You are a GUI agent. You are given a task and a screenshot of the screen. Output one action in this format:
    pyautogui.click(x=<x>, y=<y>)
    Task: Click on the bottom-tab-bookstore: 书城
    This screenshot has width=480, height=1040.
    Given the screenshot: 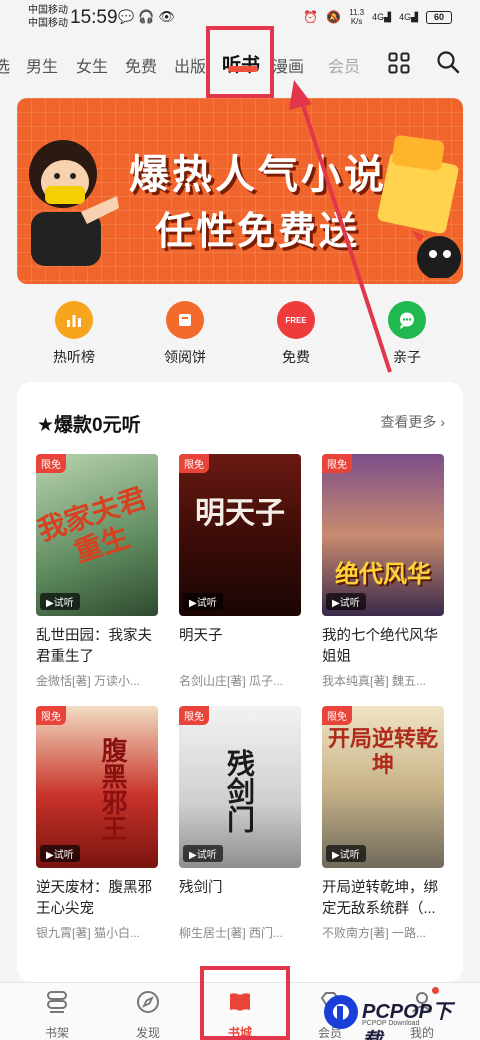 What is the action you would take?
    pyautogui.click(x=240, y=1014)
    